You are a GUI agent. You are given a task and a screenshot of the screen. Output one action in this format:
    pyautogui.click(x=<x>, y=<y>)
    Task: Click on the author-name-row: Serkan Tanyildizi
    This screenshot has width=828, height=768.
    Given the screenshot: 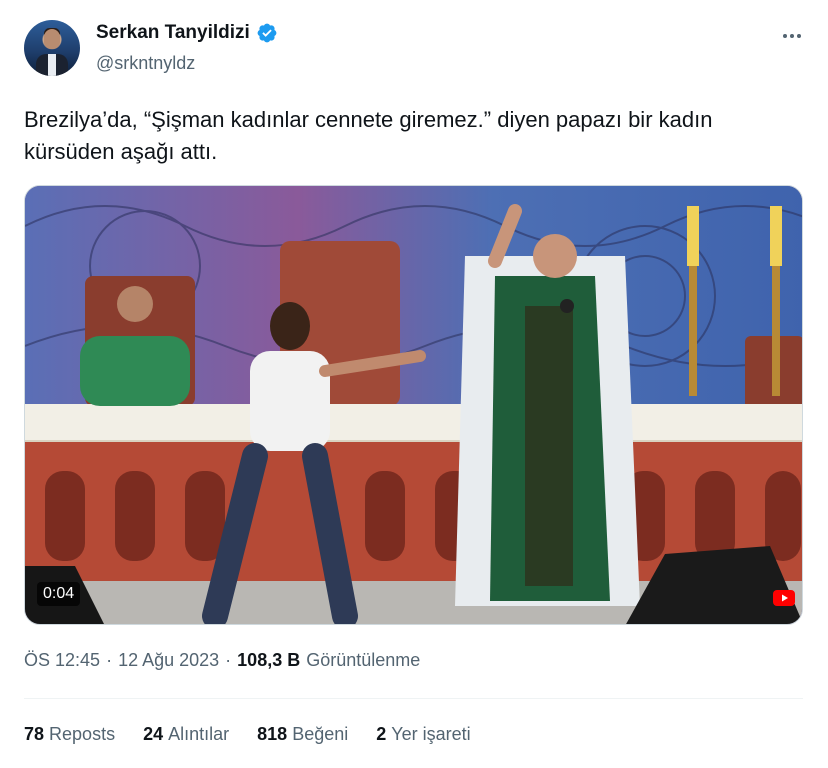 What is the action you would take?
    pyautogui.click(x=187, y=33)
    